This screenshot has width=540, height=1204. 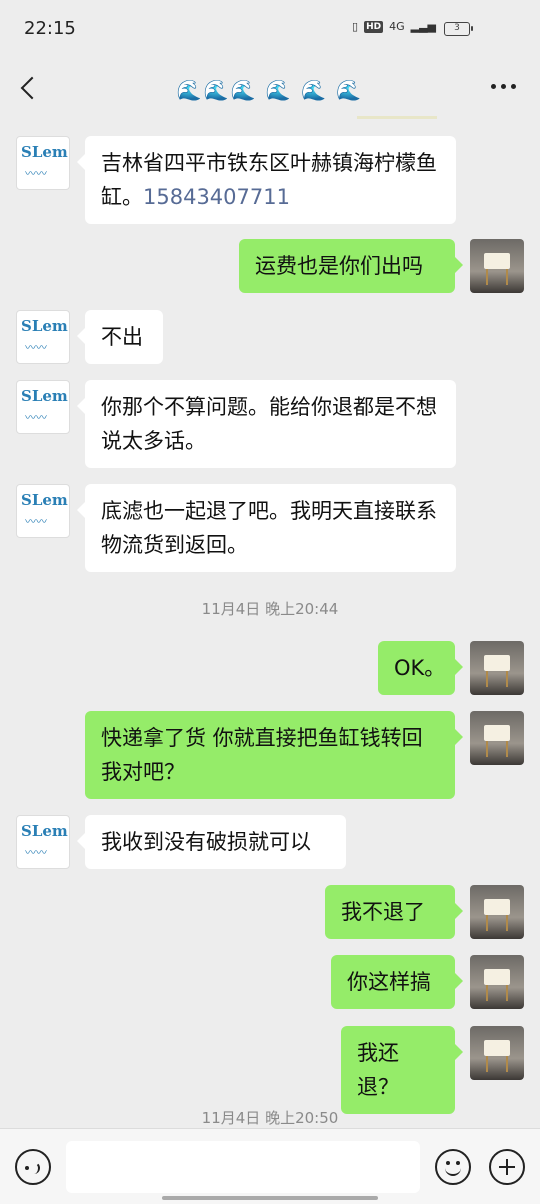 I want to click on back-icon, so click(x=28, y=87).